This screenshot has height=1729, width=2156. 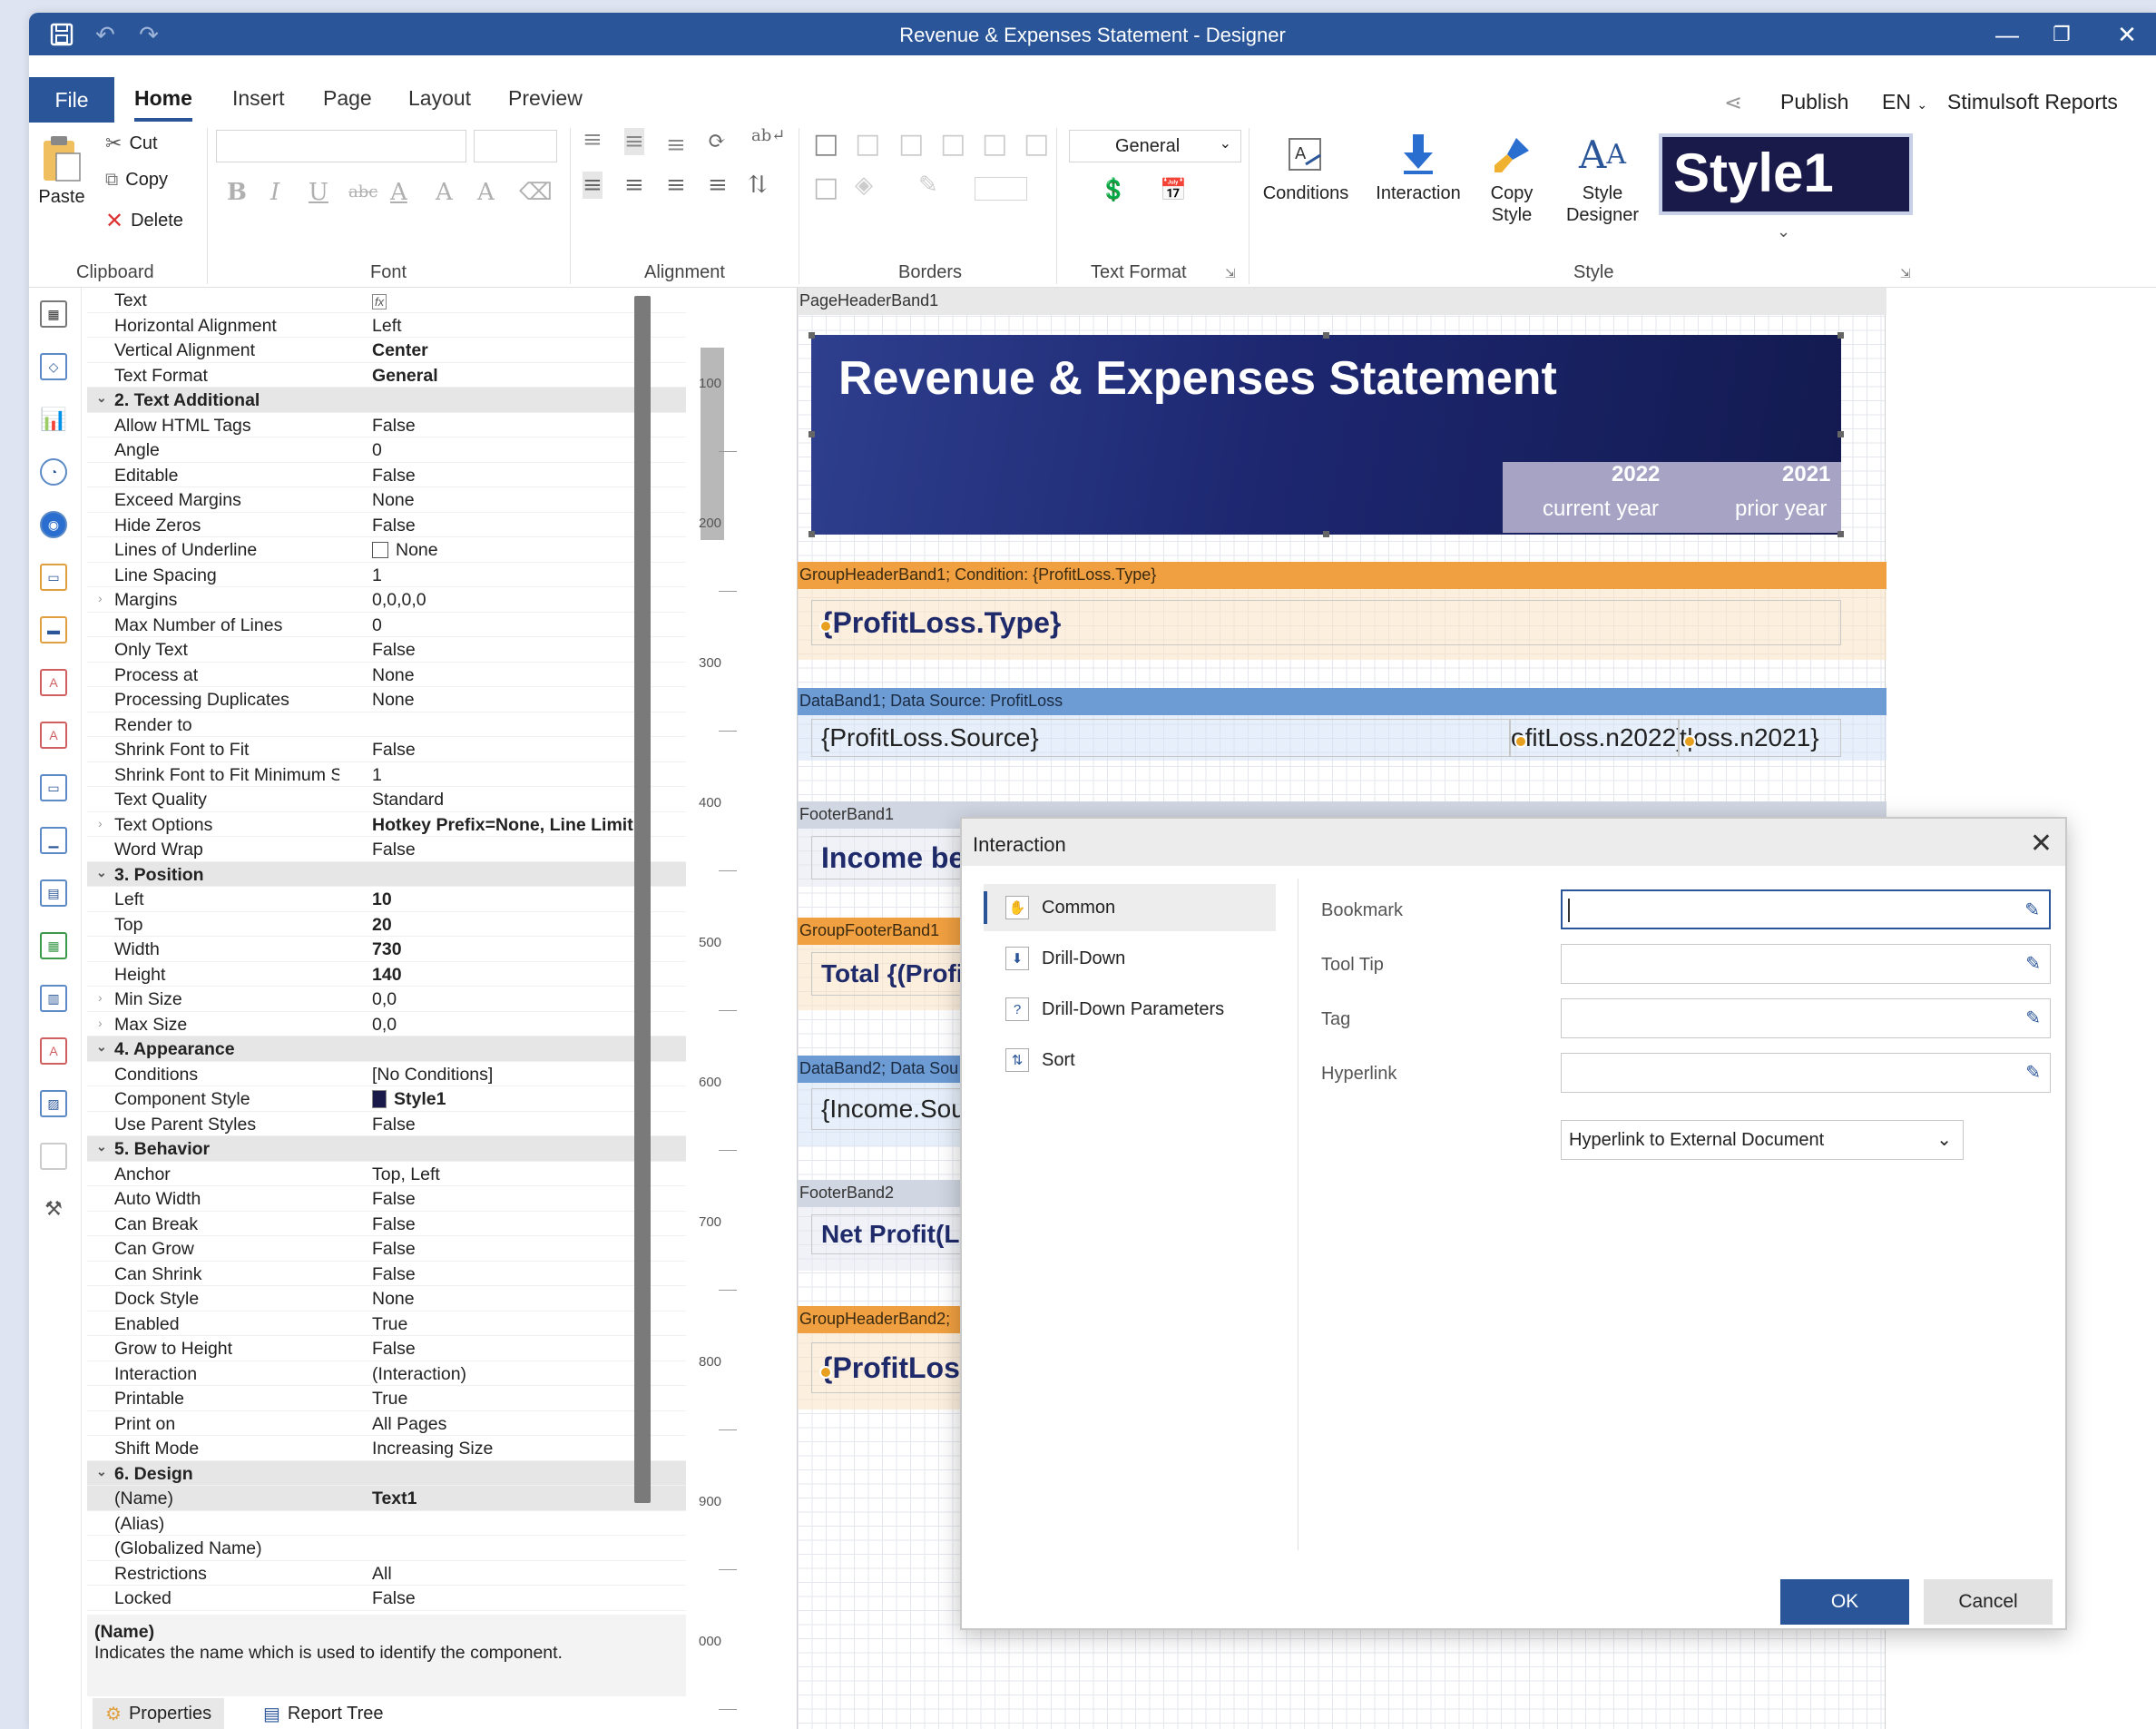 I want to click on property-value: Top, Left, so click(x=512, y=1174).